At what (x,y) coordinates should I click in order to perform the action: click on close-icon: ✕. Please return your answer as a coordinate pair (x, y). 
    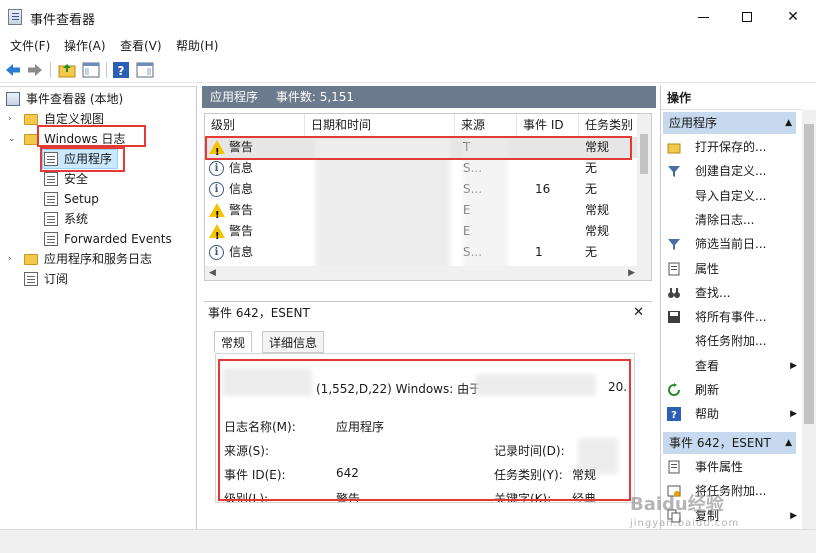
    Looking at the image, I should click on (638, 313).